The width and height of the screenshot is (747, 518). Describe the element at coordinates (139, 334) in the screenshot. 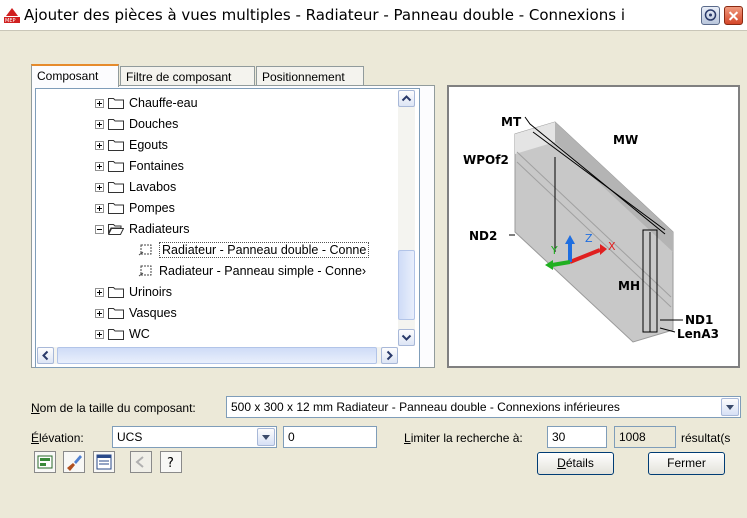

I see `tree-item-label: WC` at that location.